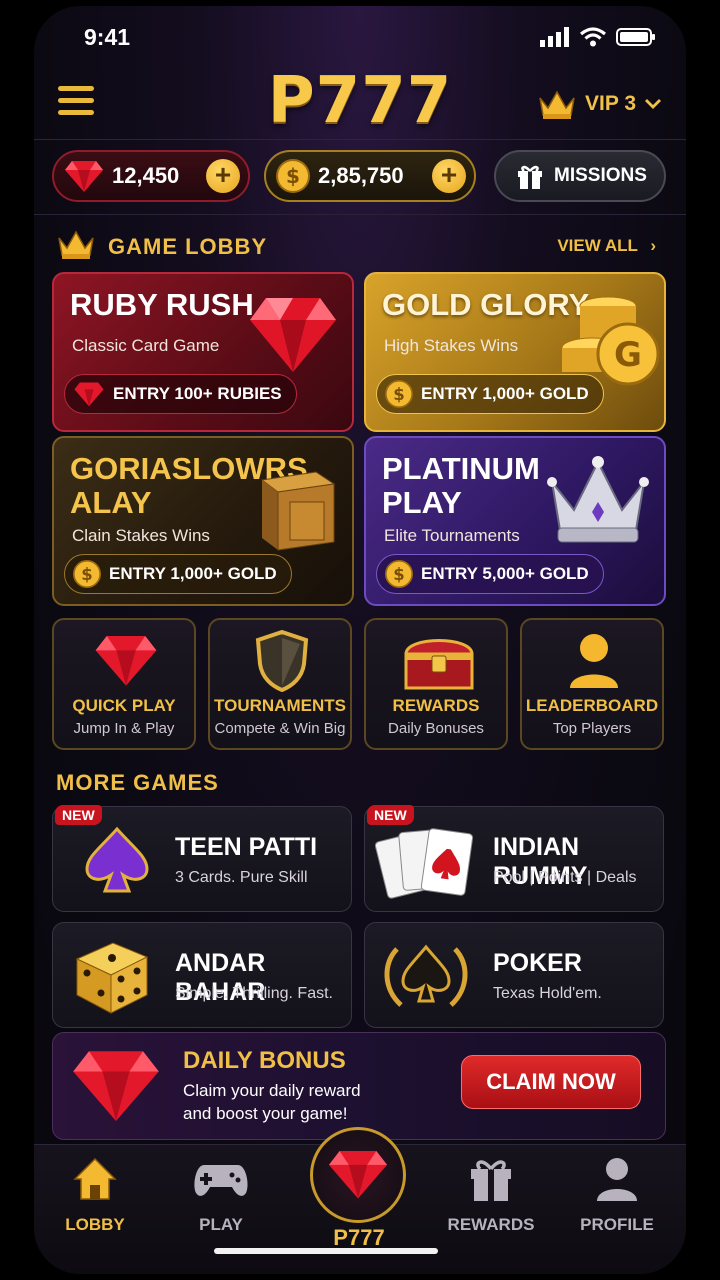  What do you see at coordinates (593, 37) in the screenshot?
I see `wifi-icon` at bounding box center [593, 37].